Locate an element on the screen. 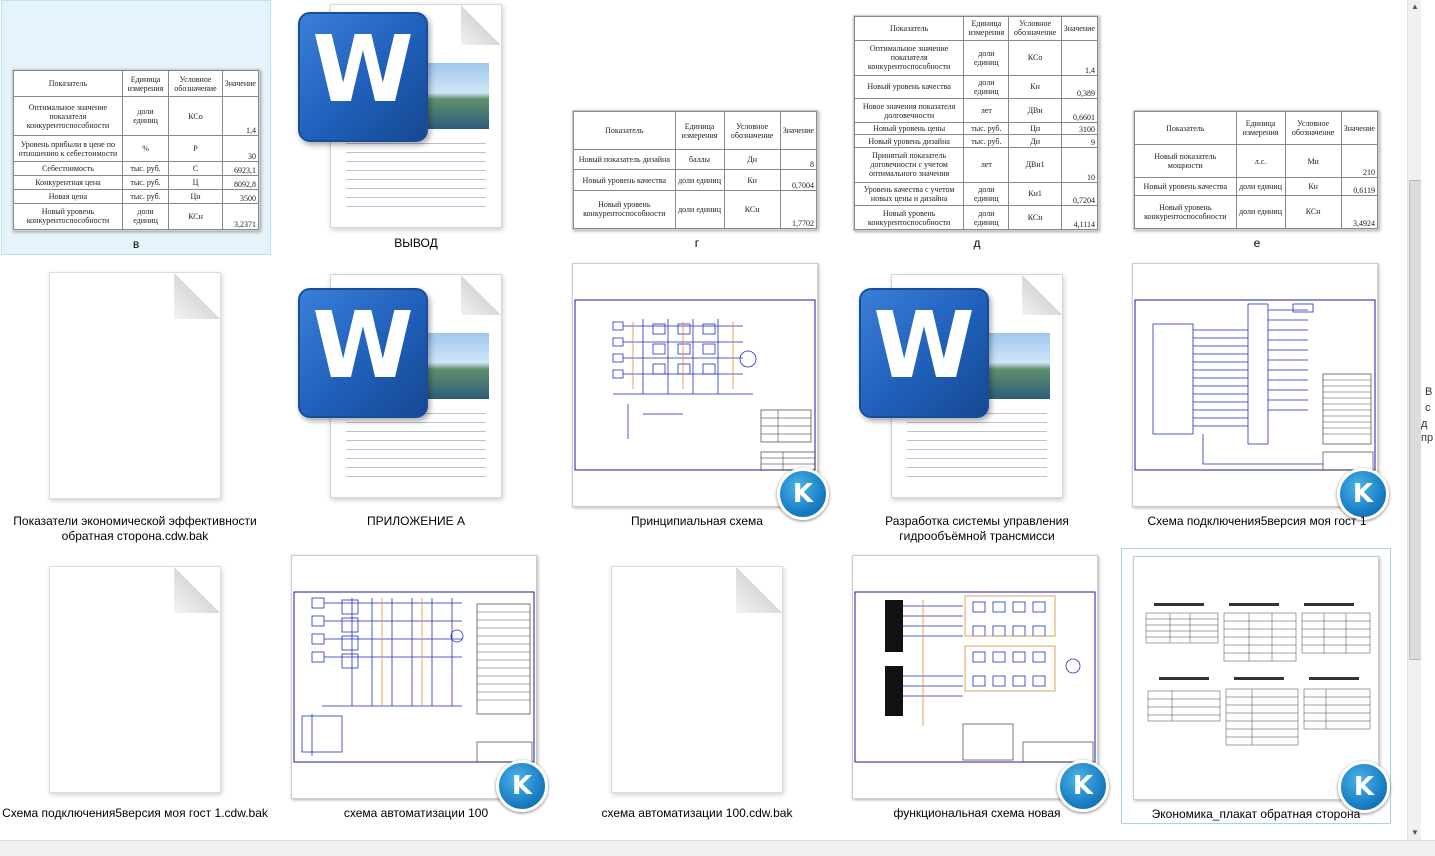 The width and height of the screenshot is (1435, 856). table-cell: КСо is located at coordinates (1035, 57).